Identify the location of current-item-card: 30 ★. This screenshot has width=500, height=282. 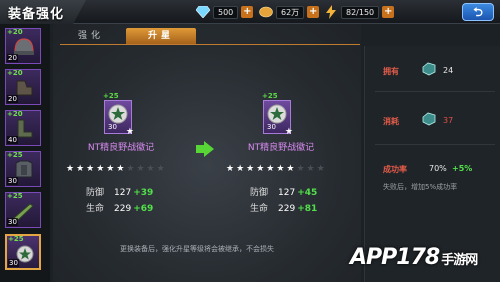
(119, 118).